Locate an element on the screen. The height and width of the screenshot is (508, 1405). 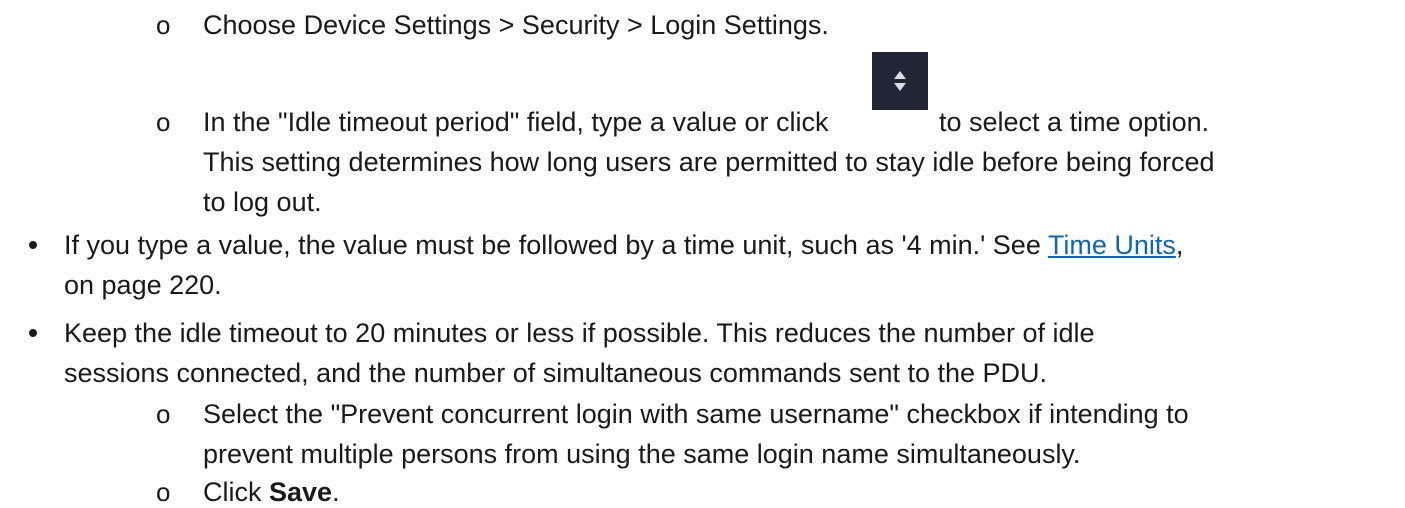
note-time-unit-line2: on page 220. is located at coordinates (143, 285).